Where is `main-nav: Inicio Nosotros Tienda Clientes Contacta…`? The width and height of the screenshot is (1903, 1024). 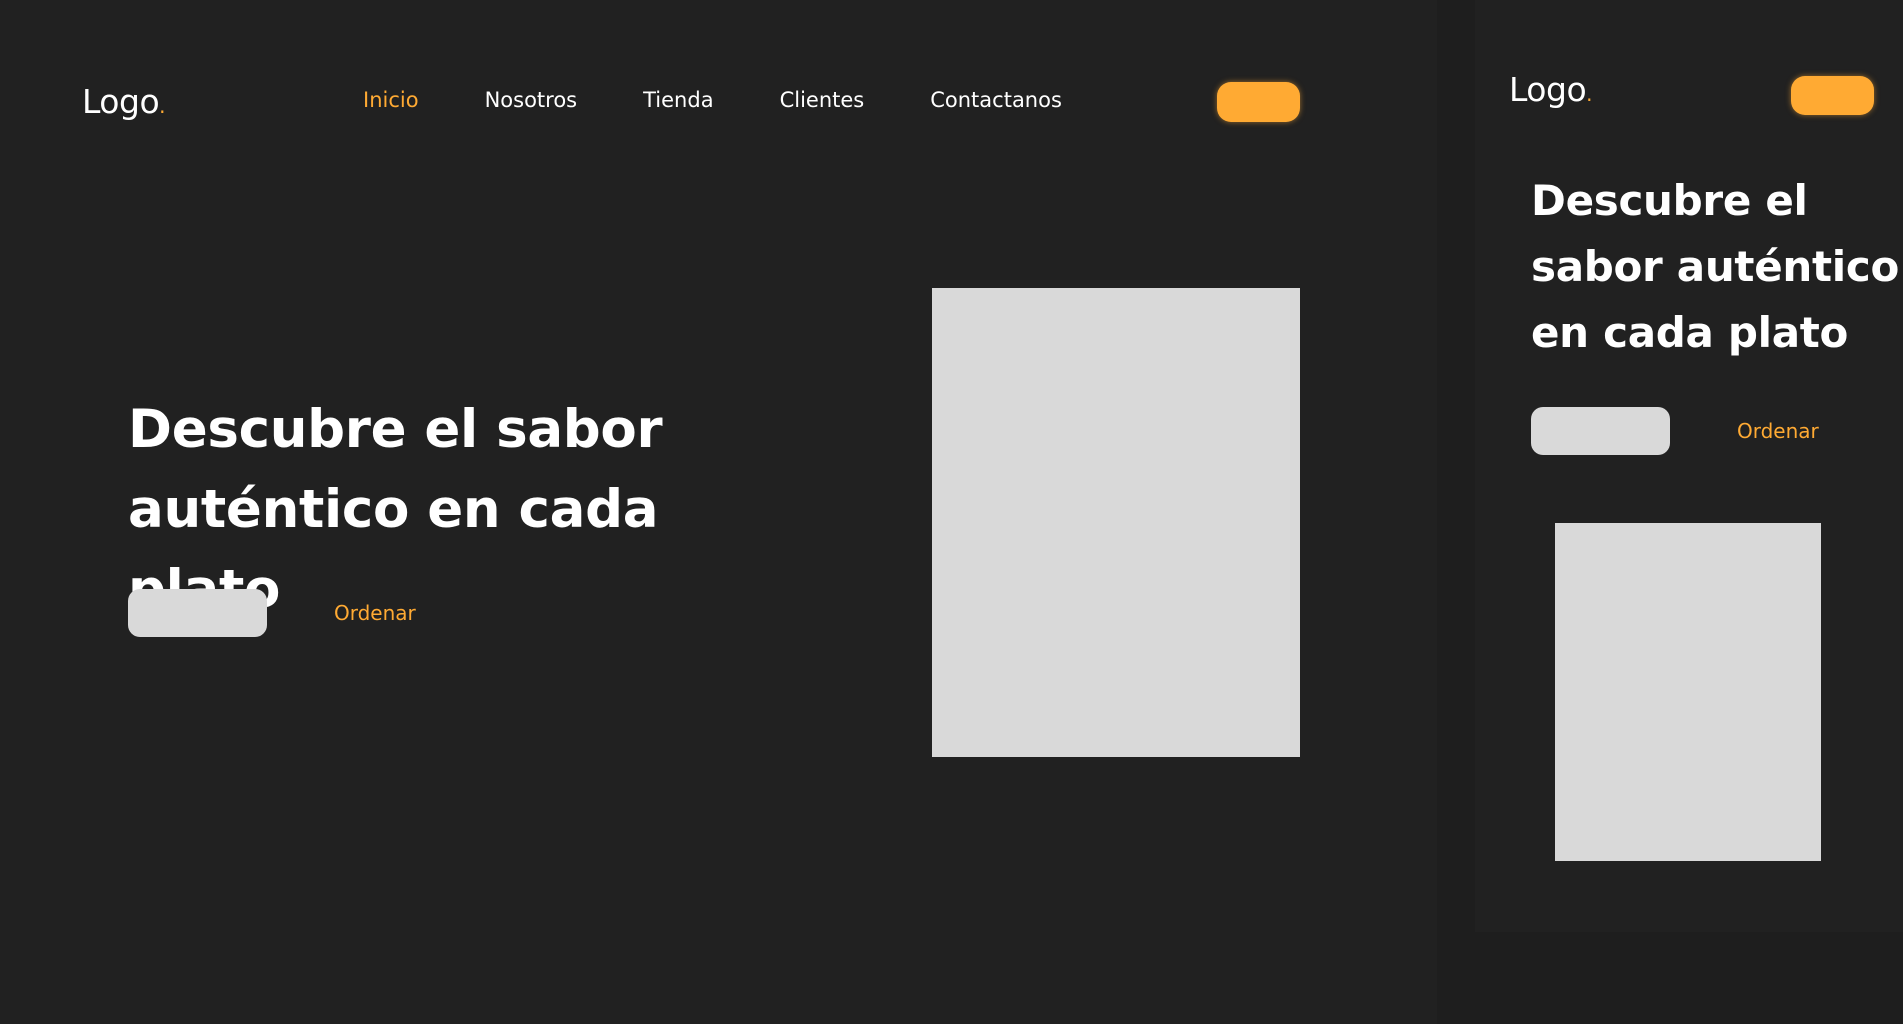 main-nav: Inicio Nosotros Tienda Clientes Contacta… is located at coordinates (712, 100).